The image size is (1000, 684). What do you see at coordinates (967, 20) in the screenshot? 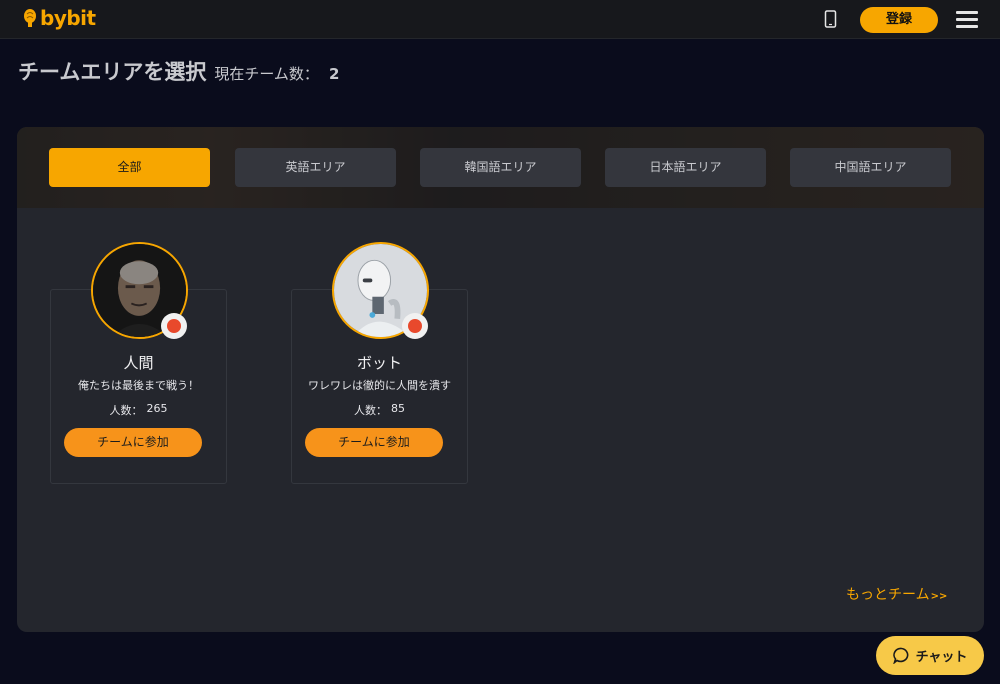
I see `hamburger-menu-icon` at bounding box center [967, 20].